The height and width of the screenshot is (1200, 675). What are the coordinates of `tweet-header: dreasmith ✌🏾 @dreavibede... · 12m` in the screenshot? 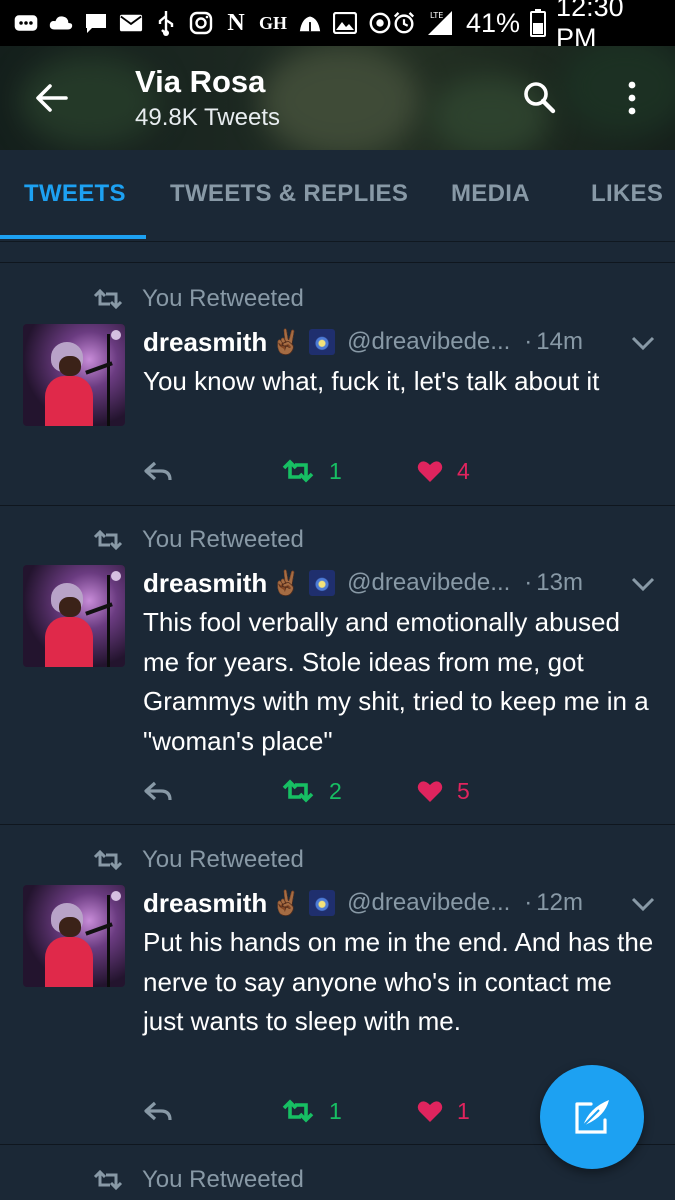 It's located at (363, 903).